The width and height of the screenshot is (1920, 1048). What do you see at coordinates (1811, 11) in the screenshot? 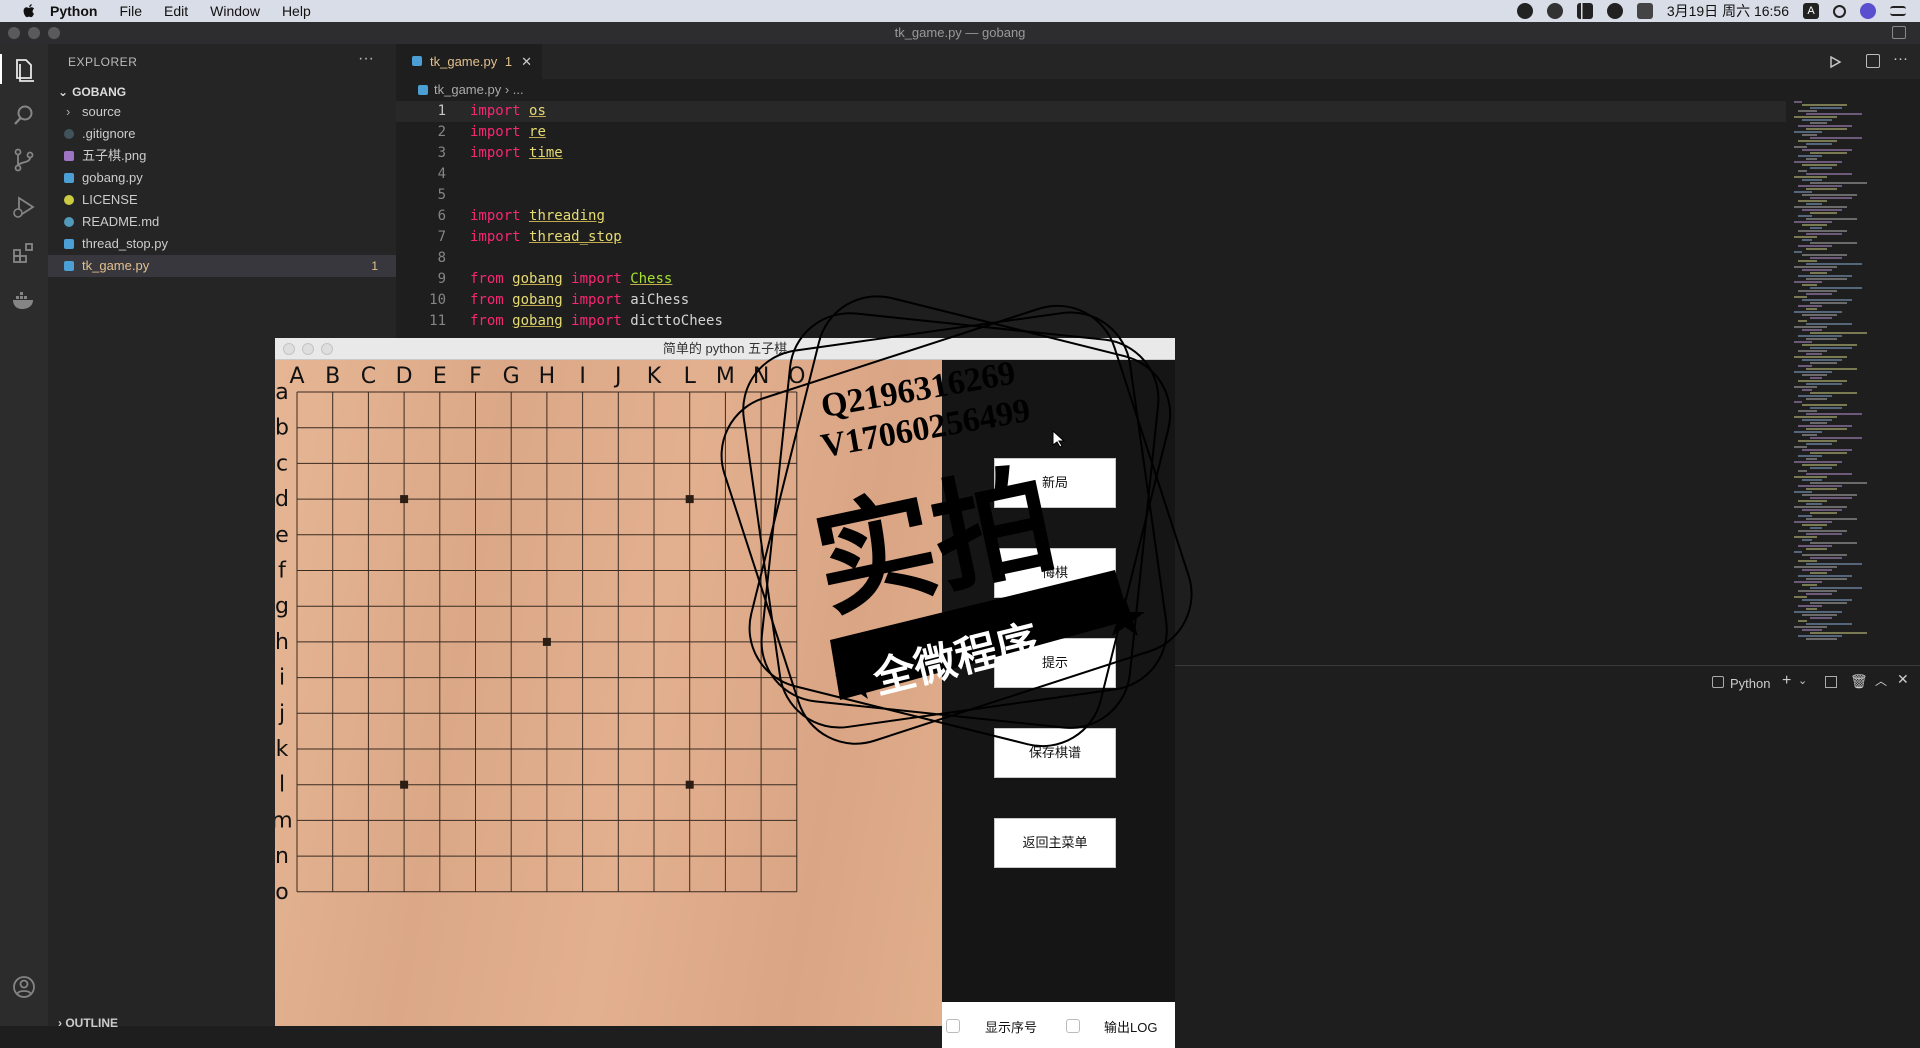
I see `input-method-icon: A` at bounding box center [1811, 11].